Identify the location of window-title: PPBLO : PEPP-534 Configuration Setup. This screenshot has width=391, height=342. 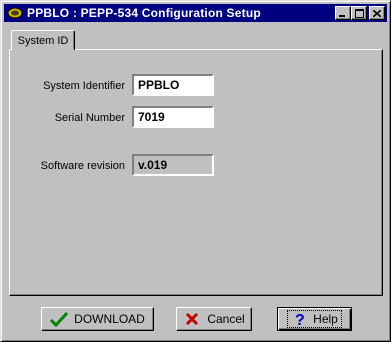
(144, 13).